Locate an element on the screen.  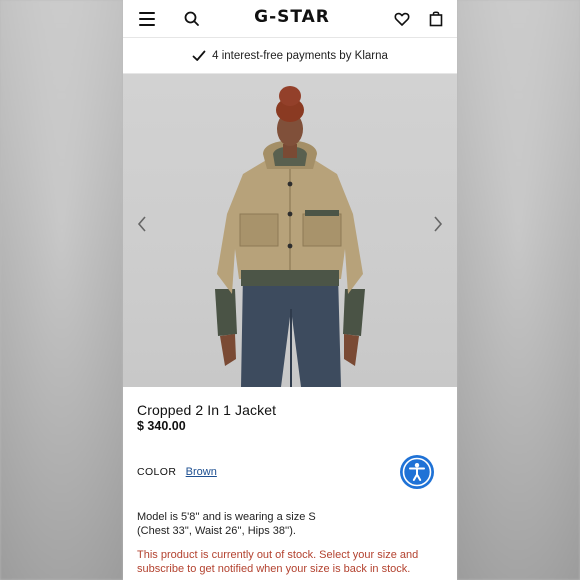
product-title: Cropped 2 In 1 Jacket is located at coordinates (207, 410).